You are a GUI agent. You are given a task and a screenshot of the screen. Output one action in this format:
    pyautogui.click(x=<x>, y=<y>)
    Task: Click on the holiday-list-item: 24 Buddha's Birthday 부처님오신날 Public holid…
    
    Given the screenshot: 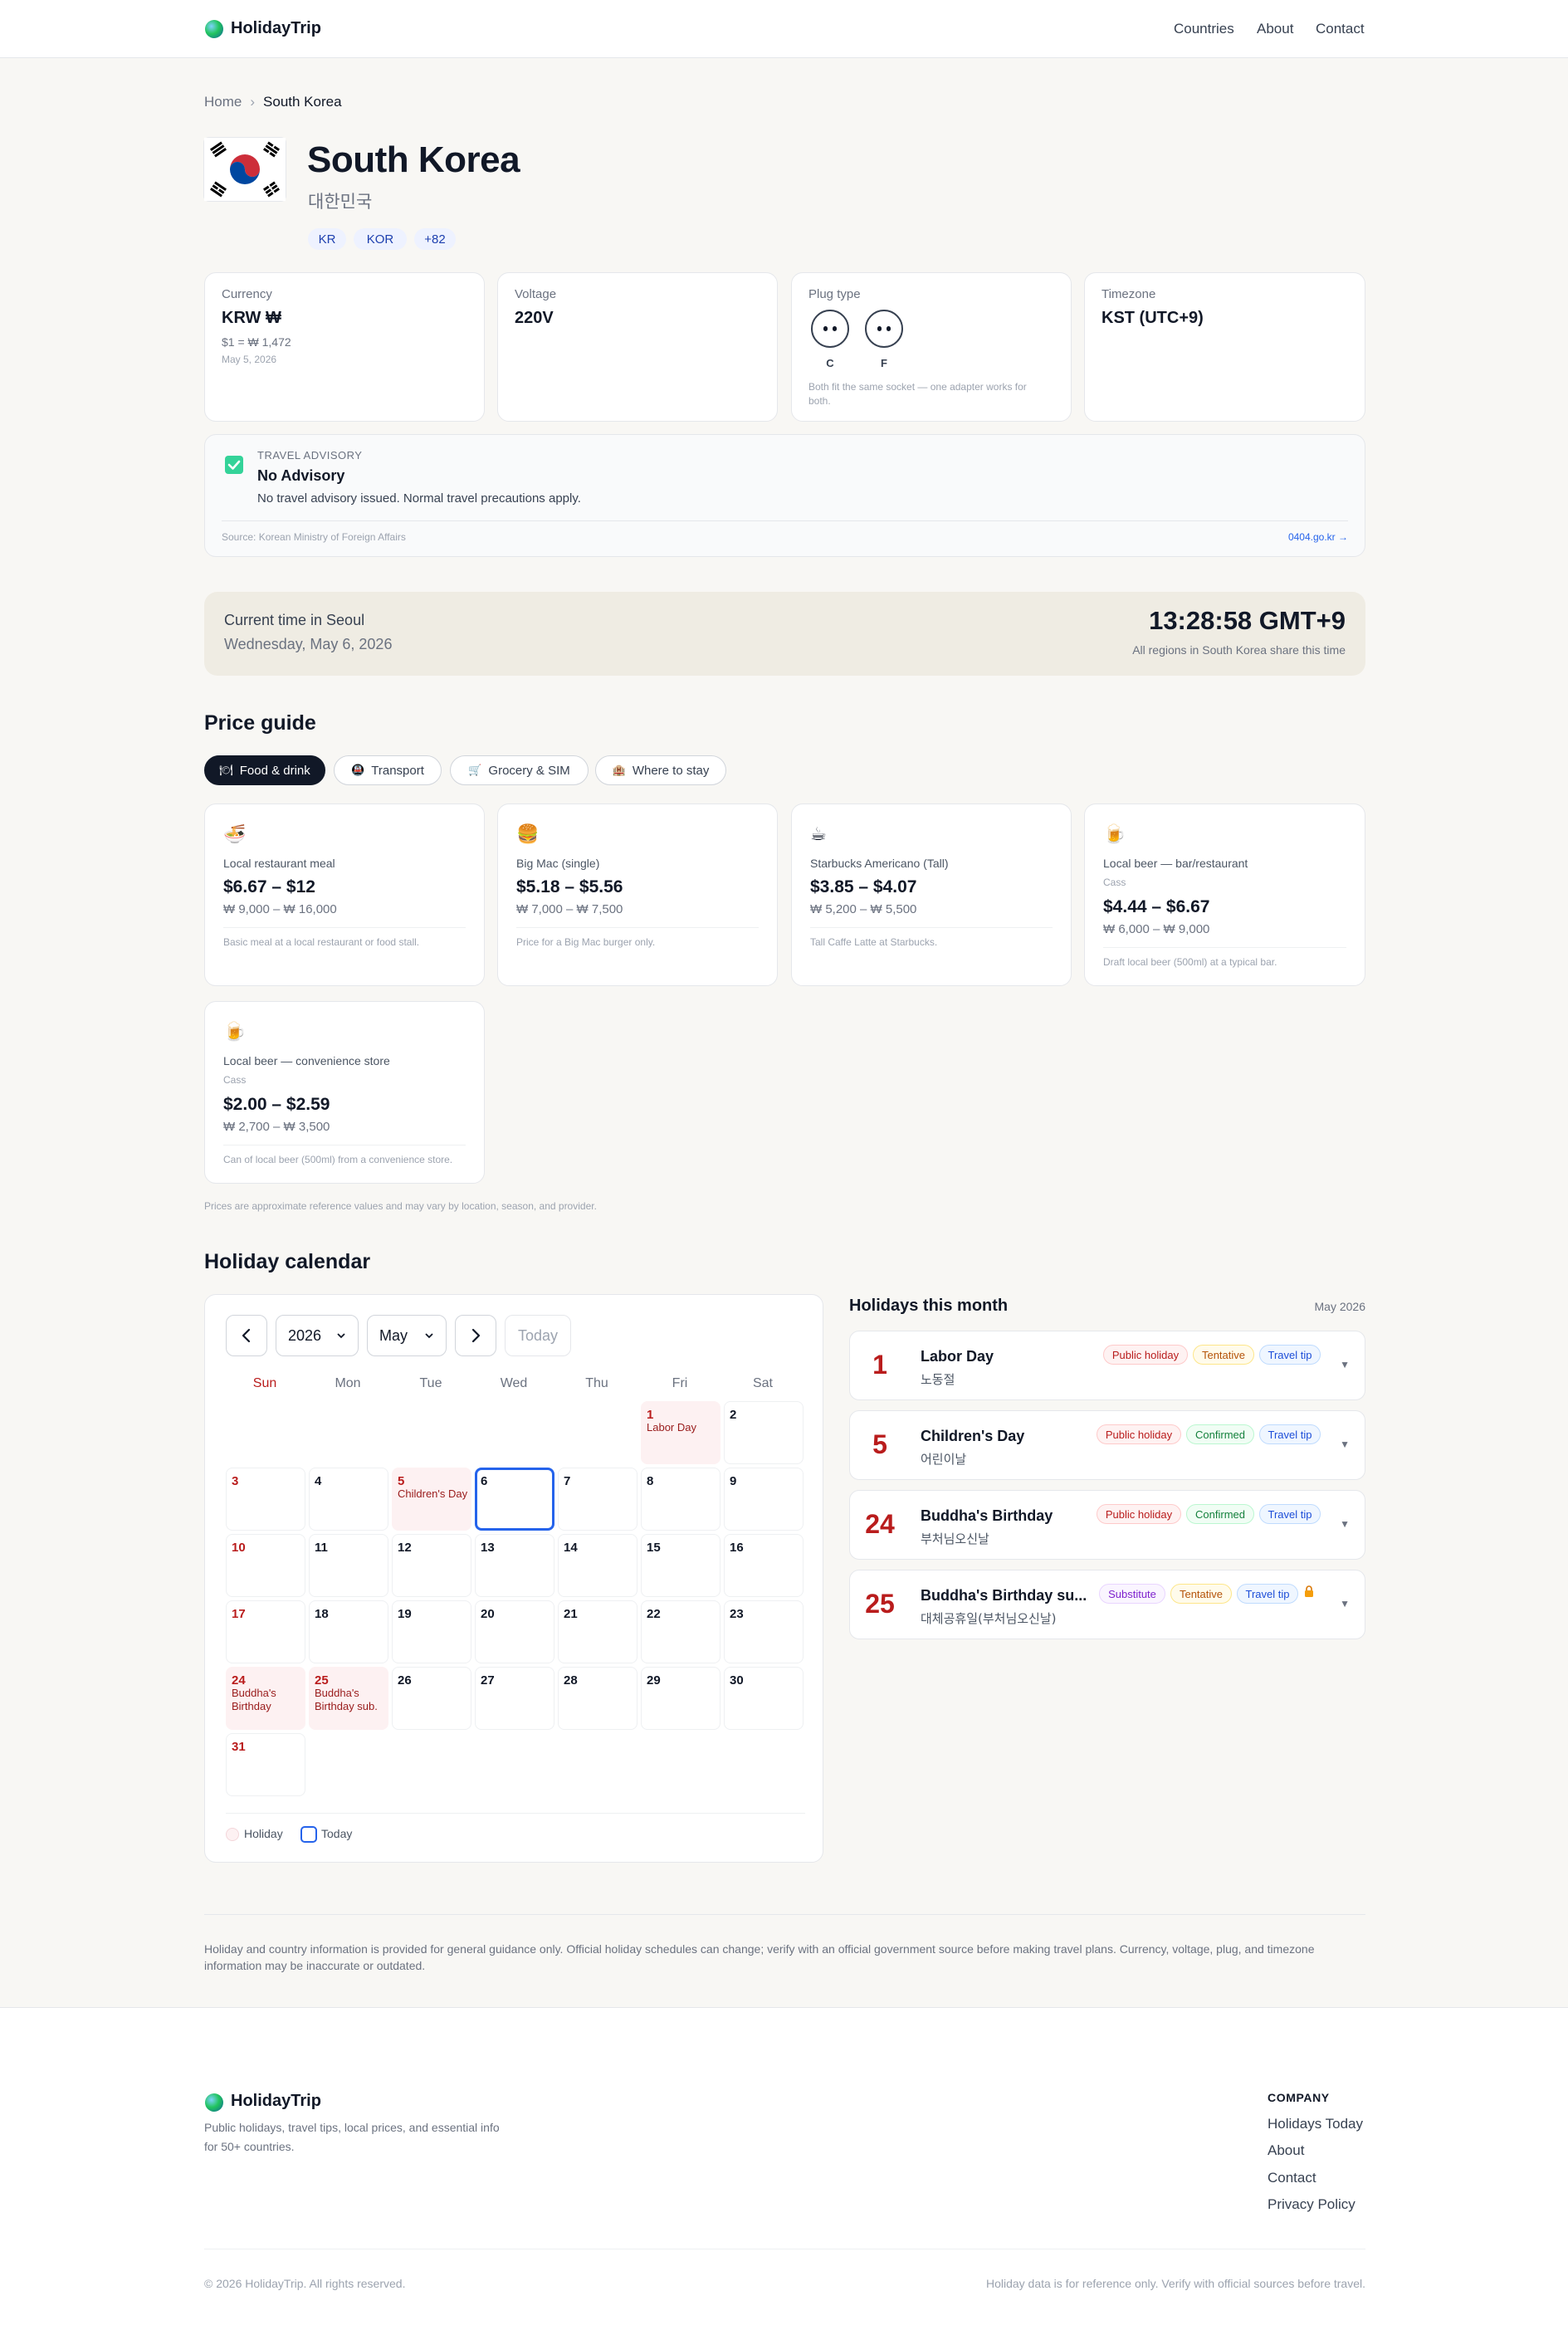 What is the action you would take?
    pyautogui.click(x=1107, y=1525)
    